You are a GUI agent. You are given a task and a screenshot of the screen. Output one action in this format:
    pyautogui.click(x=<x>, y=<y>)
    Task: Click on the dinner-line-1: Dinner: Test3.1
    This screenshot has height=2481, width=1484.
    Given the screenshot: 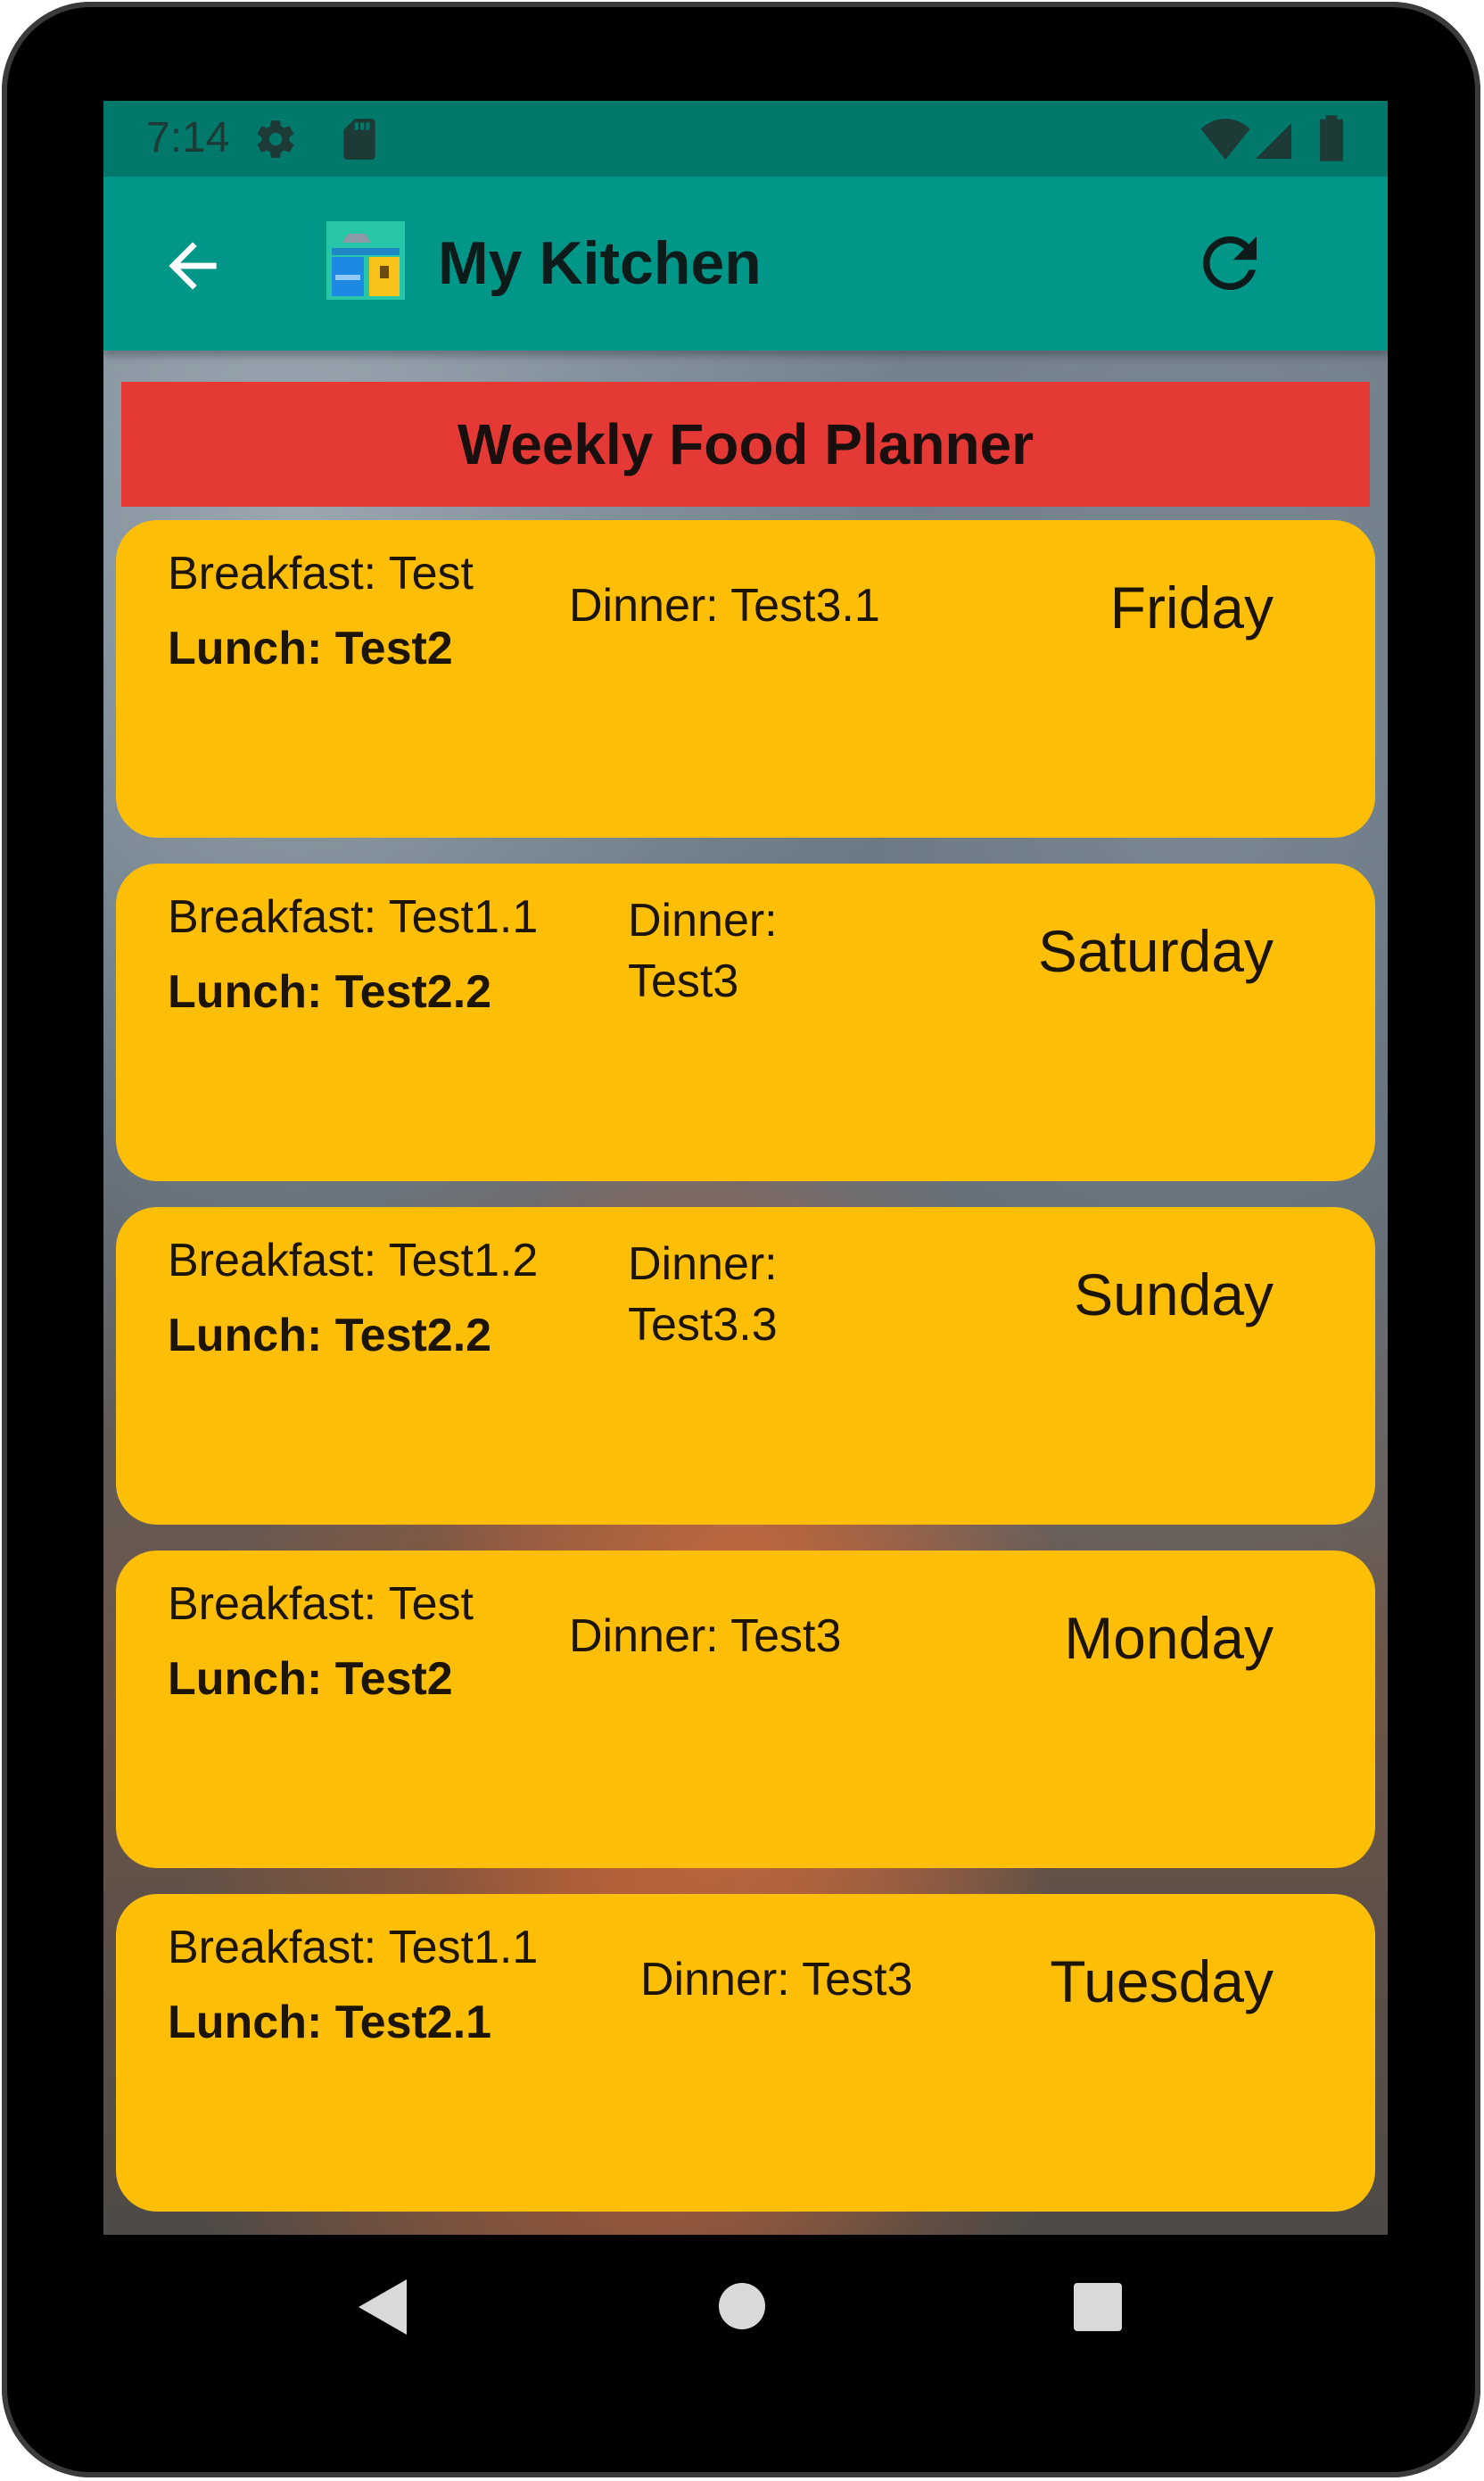 What is the action you would take?
    pyautogui.click(x=724, y=606)
    